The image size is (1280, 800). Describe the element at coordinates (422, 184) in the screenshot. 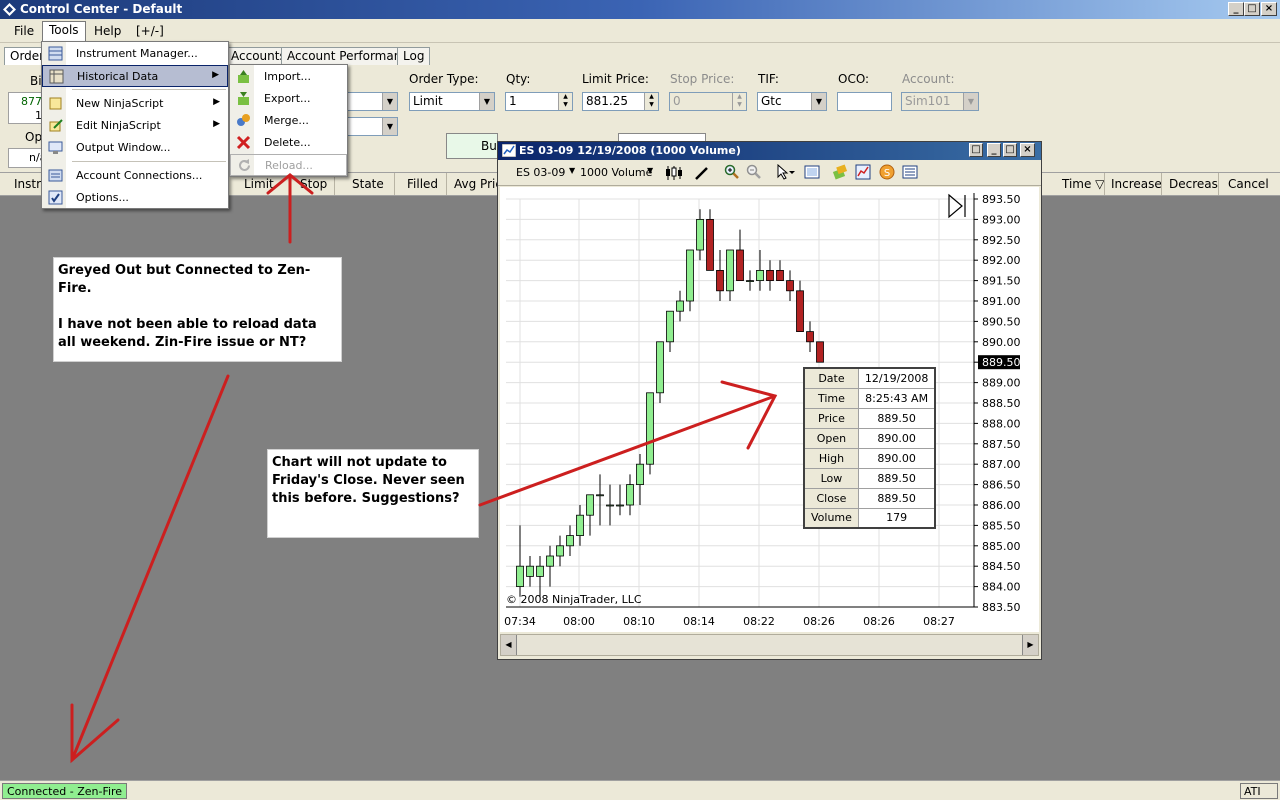

I see `col-filled: Filled` at that location.